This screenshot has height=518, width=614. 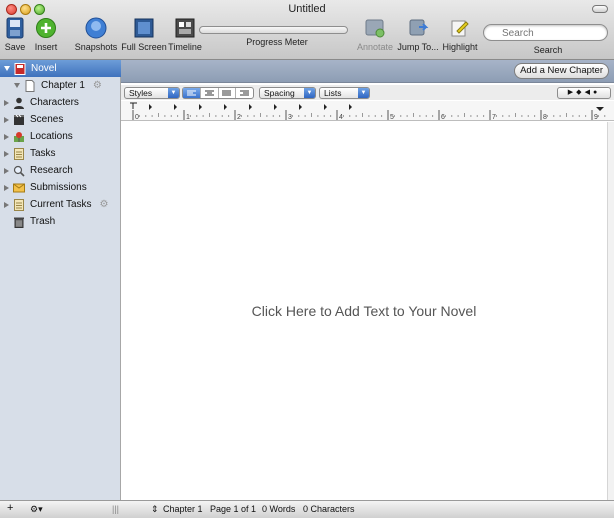 What do you see at coordinates (19, 153) in the screenshot?
I see `checklist-icon` at bounding box center [19, 153].